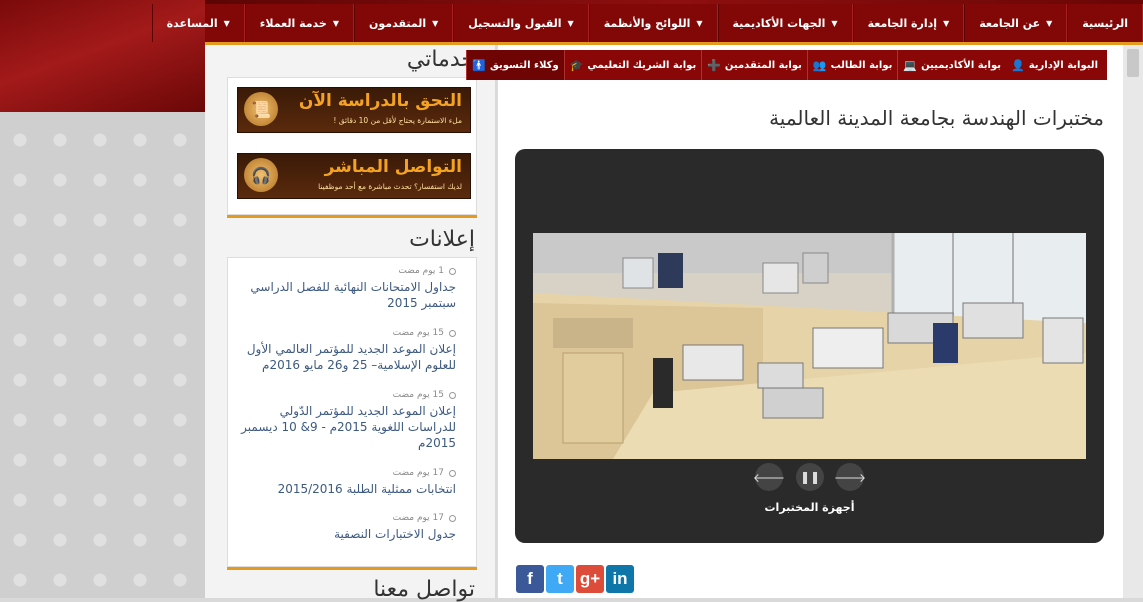  Describe the element at coordinates (560, 579) in the screenshot. I see `twitter-icon: t` at that location.